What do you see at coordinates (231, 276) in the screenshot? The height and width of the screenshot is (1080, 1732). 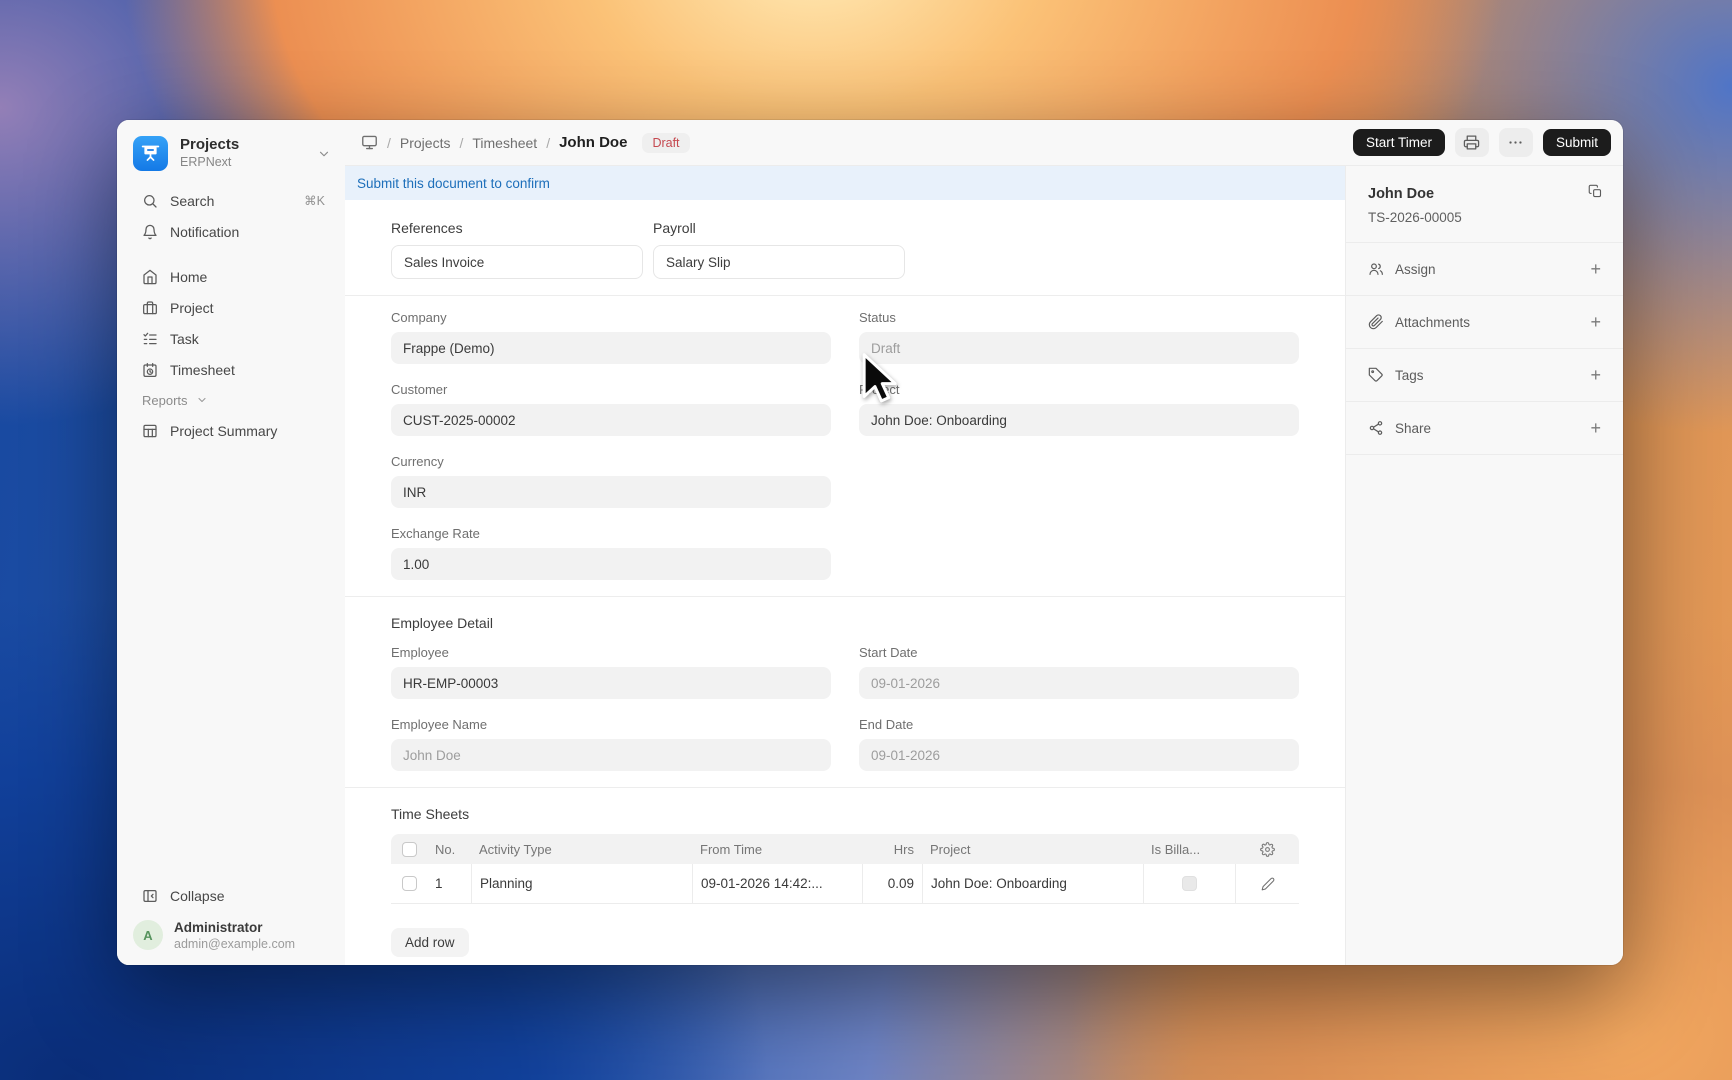 I see `sidebar-item-home: Home` at bounding box center [231, 276].